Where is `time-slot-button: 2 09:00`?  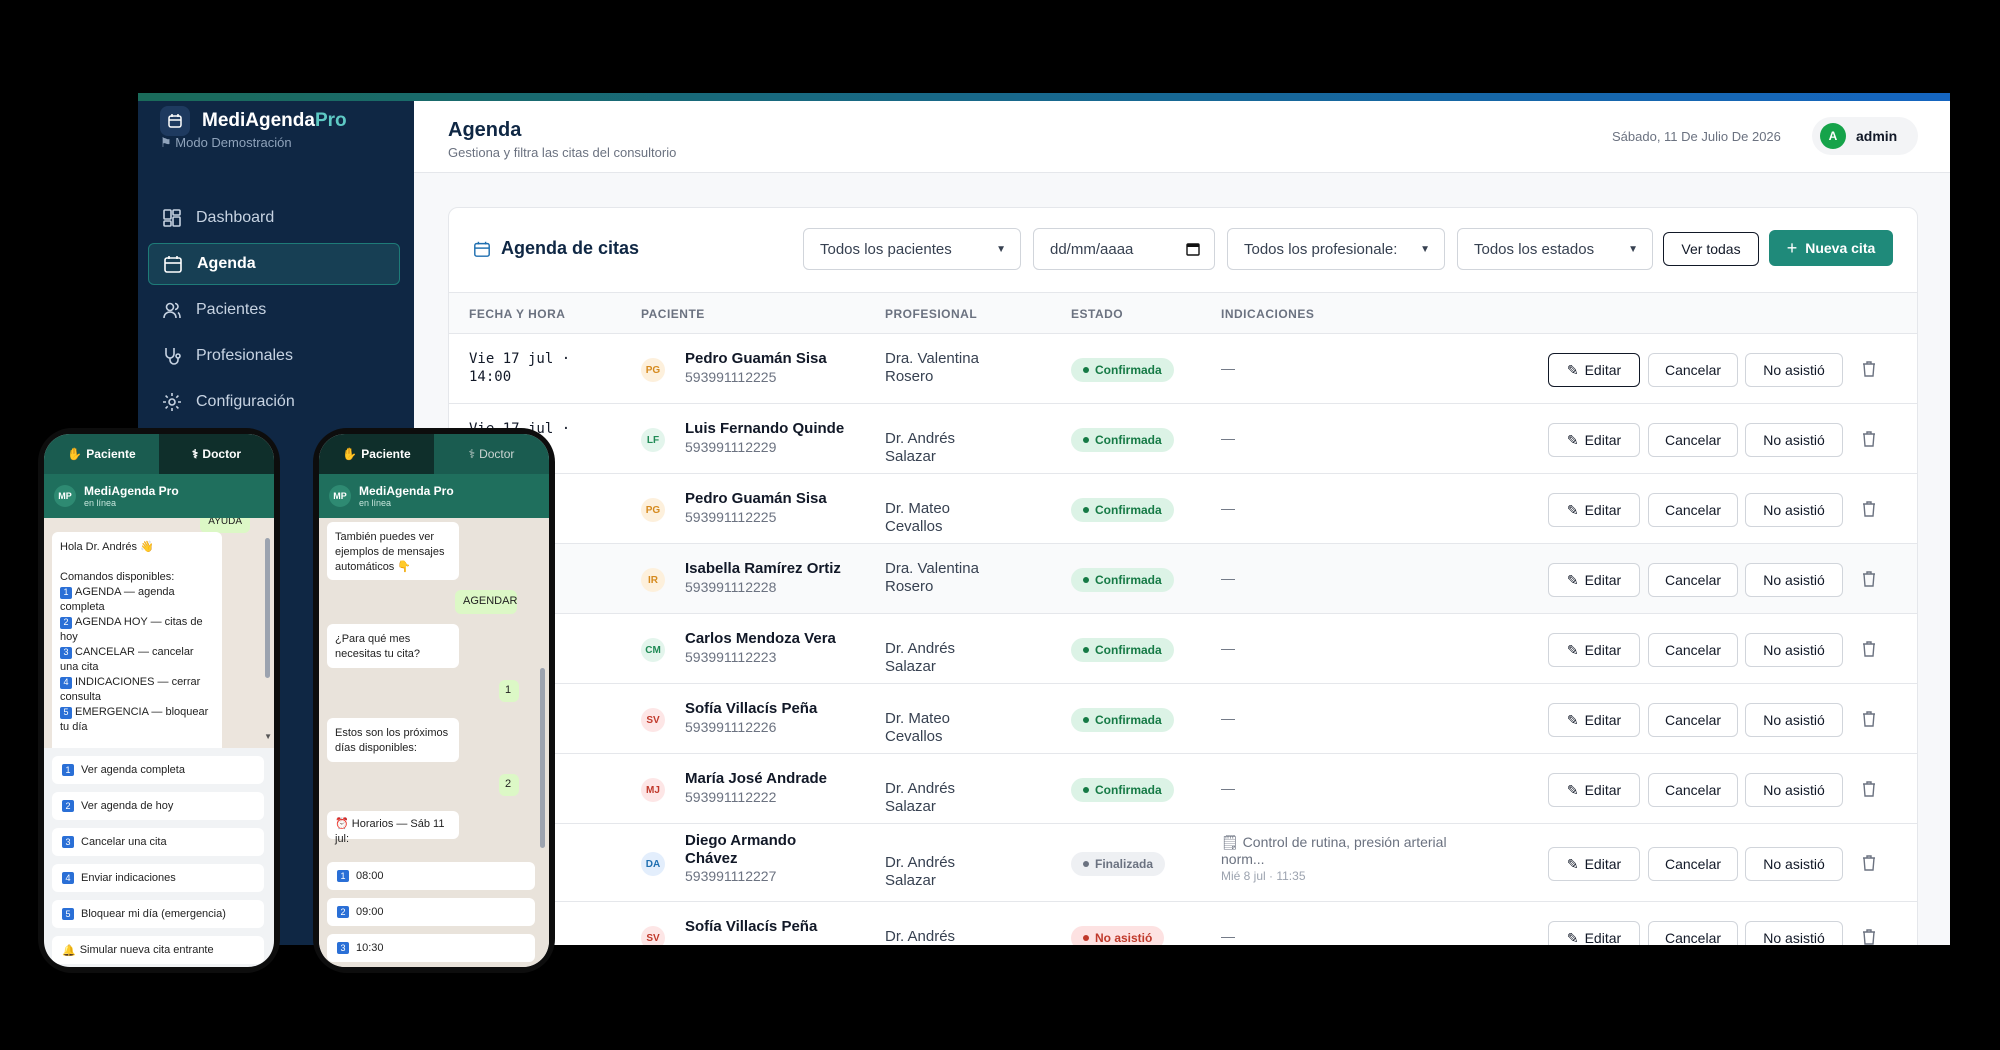 time-slot-button: 2 09:00 is located at coordinates (431, 912).